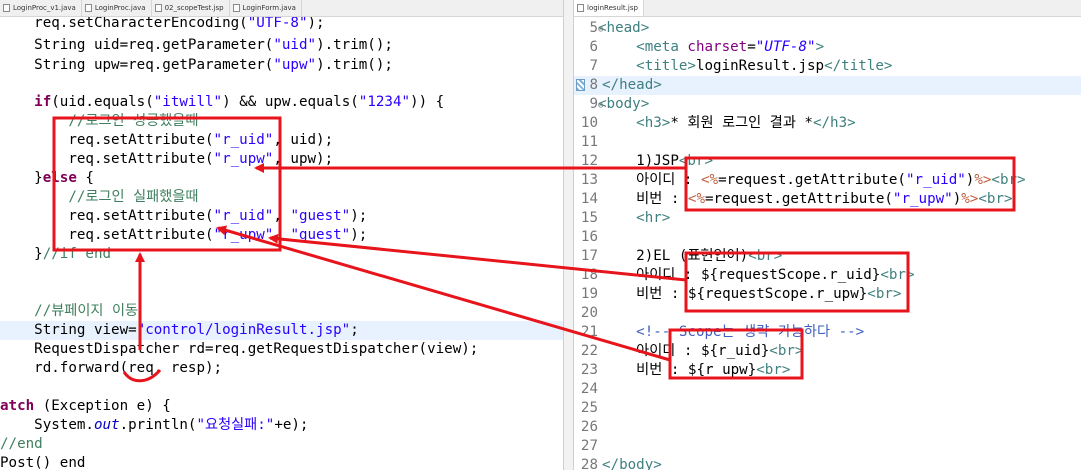 Image resolution: width=1081 pixels, height=470 pixels. I want to click on code-line: 9⊖<body>, so click(619, 104).